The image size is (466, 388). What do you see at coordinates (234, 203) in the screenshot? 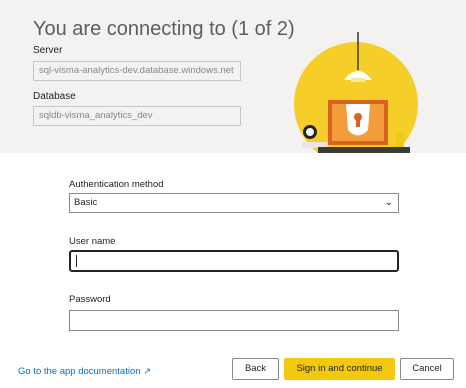
I see `auth-method-select: Basic ⌄` at bounding box center [234, 203].